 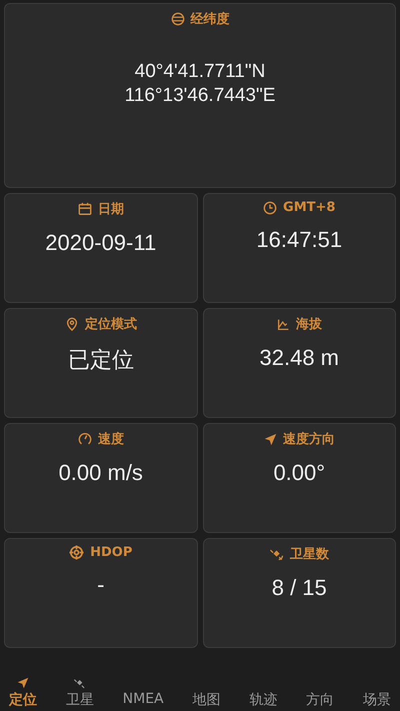 I want to click on nav-tab: 地图, so click(x=206, y=693).